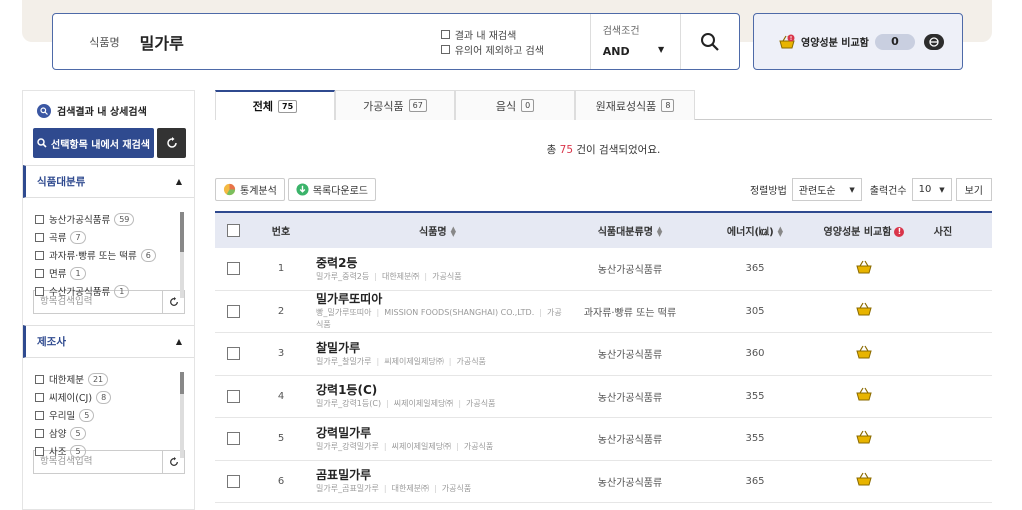 The width and height of the screenshot is (1022, 510). What do you see at coordinates (440, 263) in the screenshot?
I see `food-name-link: 중력2등` at bounding box center [440, 263].